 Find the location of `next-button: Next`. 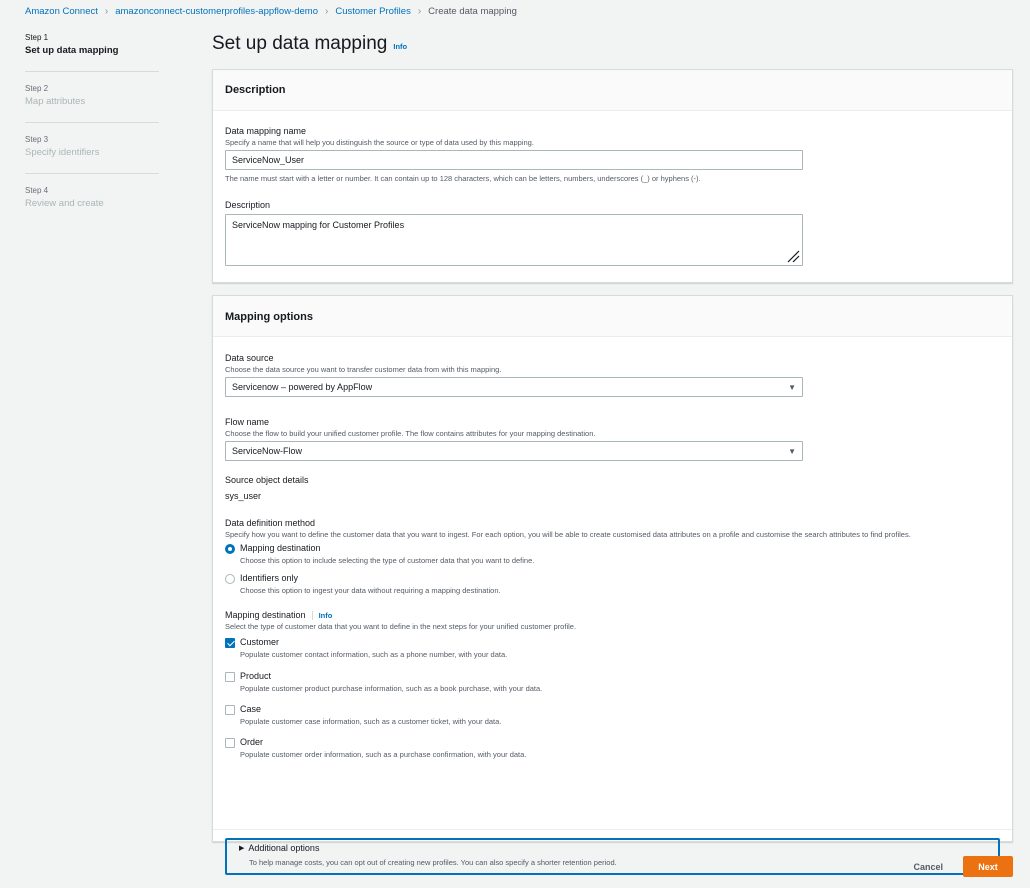

next-button: Next is located at coordinates (988, 866).